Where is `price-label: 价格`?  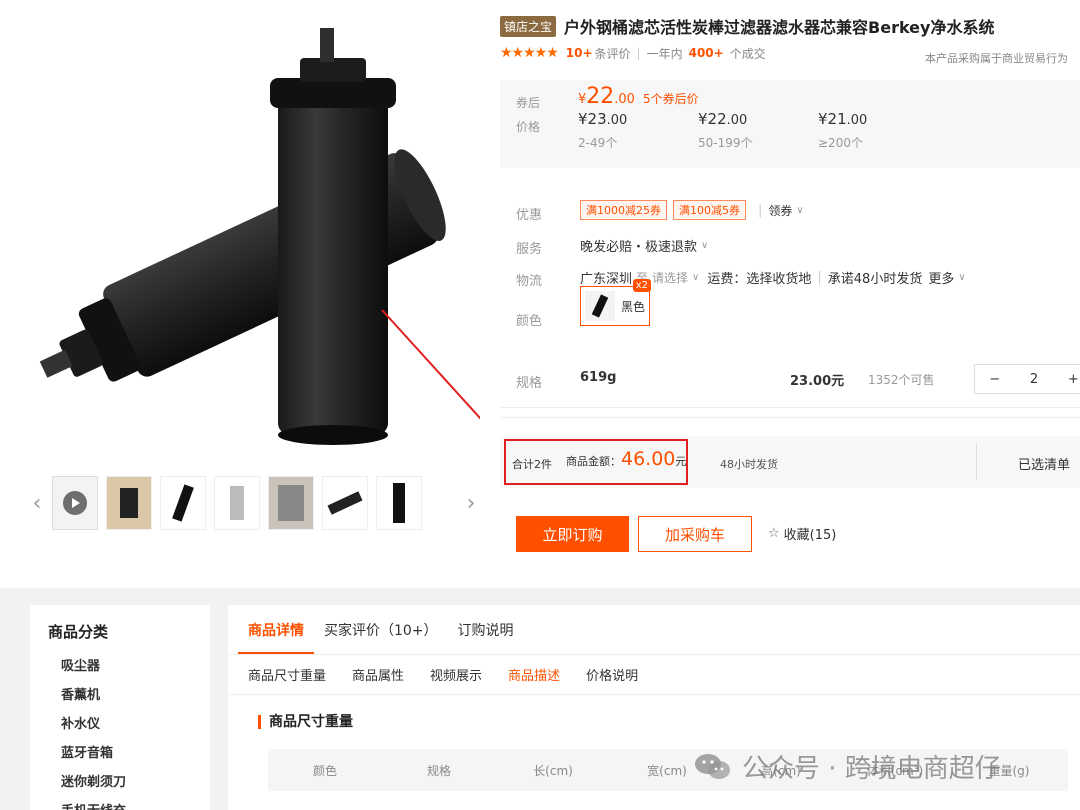
price-label: 价格 is located at coordinates (528, 127).